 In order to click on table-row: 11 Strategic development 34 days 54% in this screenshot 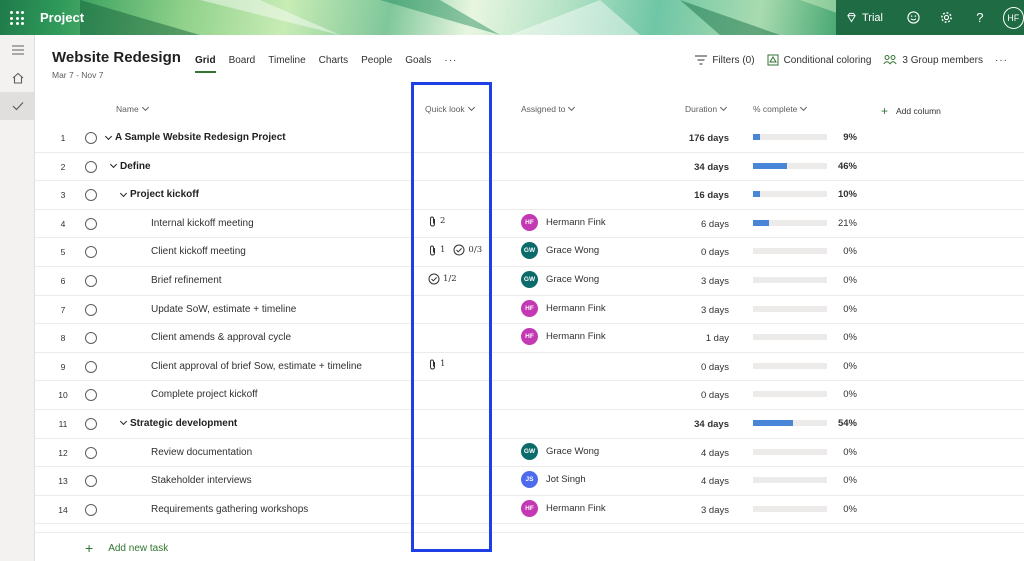, I will do `click(529, 424)`.